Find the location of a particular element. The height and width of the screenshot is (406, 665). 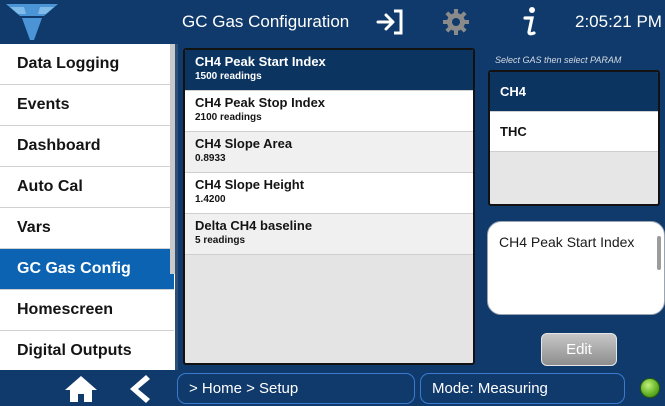

gas-row-ch4: CH4 is located at coordinates (574, 92).